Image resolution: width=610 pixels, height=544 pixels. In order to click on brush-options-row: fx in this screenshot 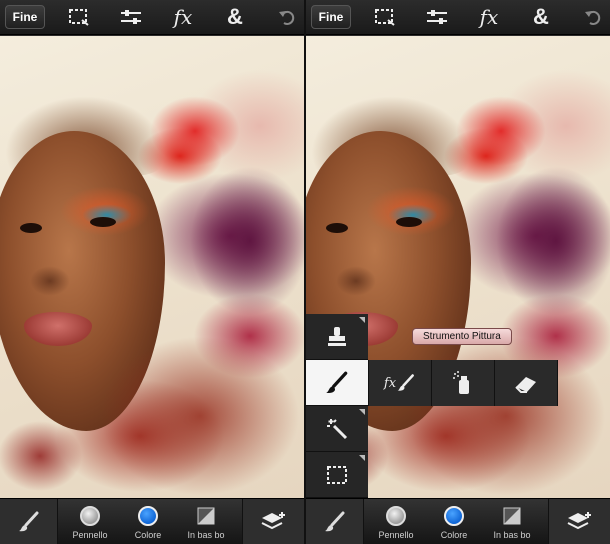, I will do `click(463, 383)`.